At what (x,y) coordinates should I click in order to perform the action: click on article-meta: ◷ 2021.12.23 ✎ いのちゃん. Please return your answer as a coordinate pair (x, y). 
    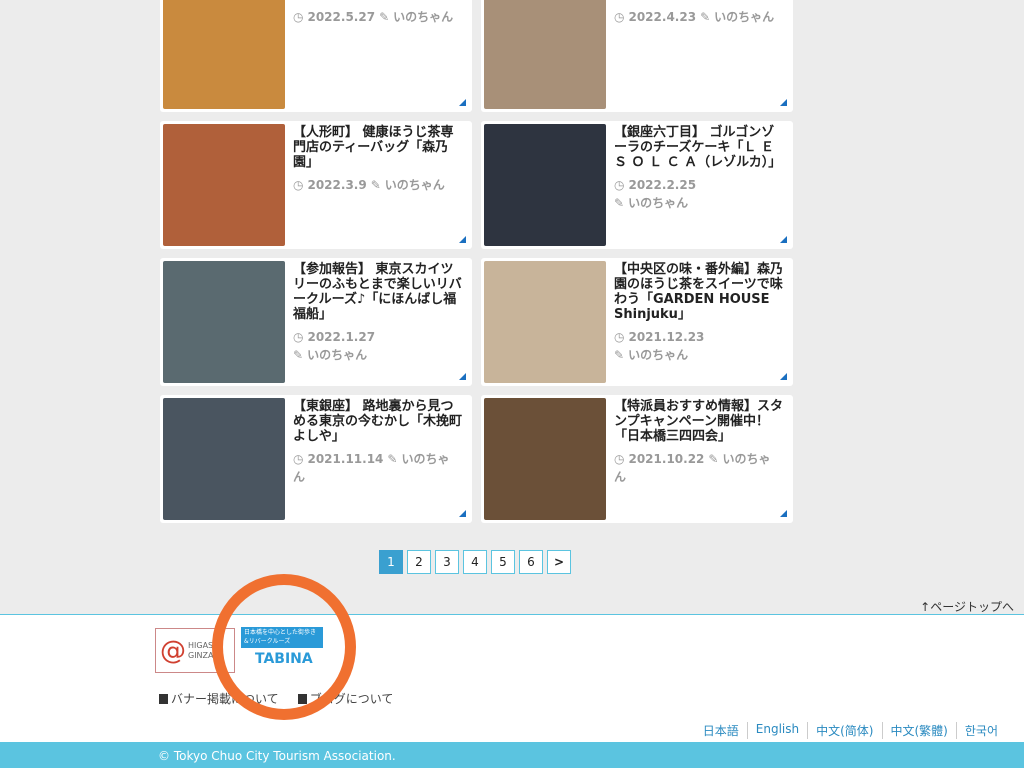
    Looking at the image, I should click on (700, 346).